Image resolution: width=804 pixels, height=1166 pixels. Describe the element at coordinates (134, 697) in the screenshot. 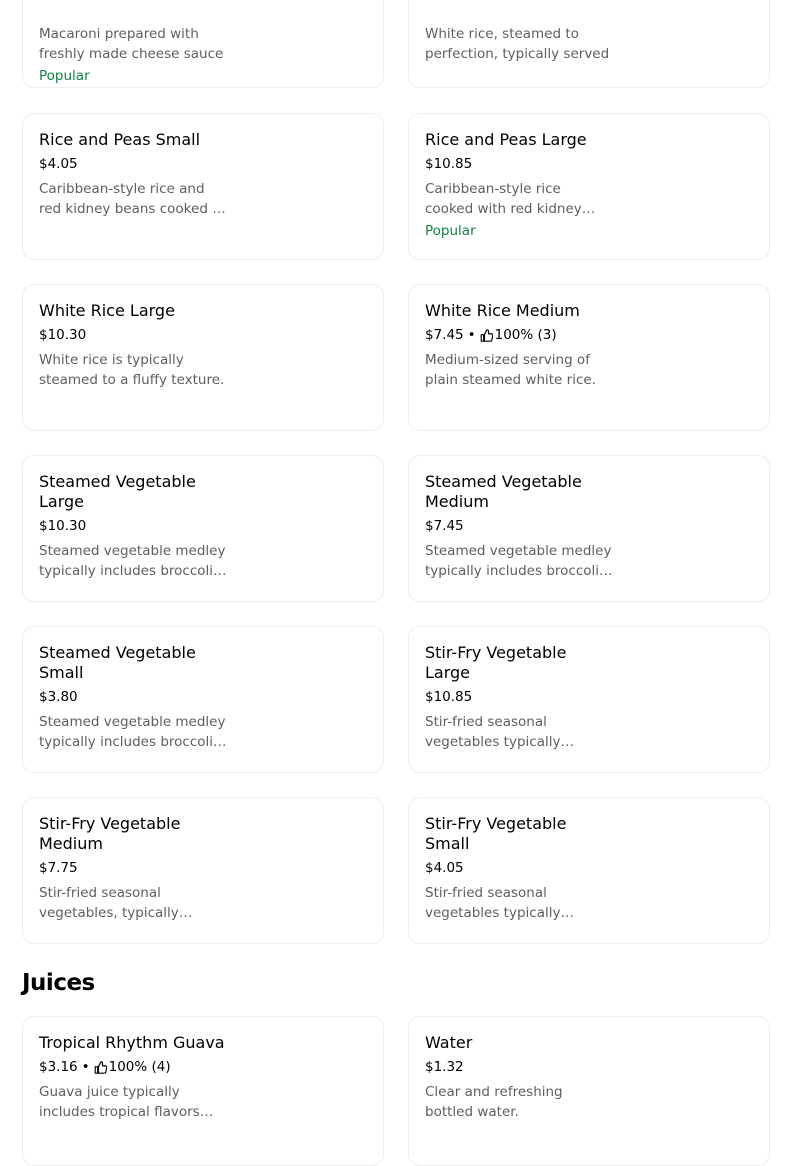

I see `item-price-row: $3.80` at that location.